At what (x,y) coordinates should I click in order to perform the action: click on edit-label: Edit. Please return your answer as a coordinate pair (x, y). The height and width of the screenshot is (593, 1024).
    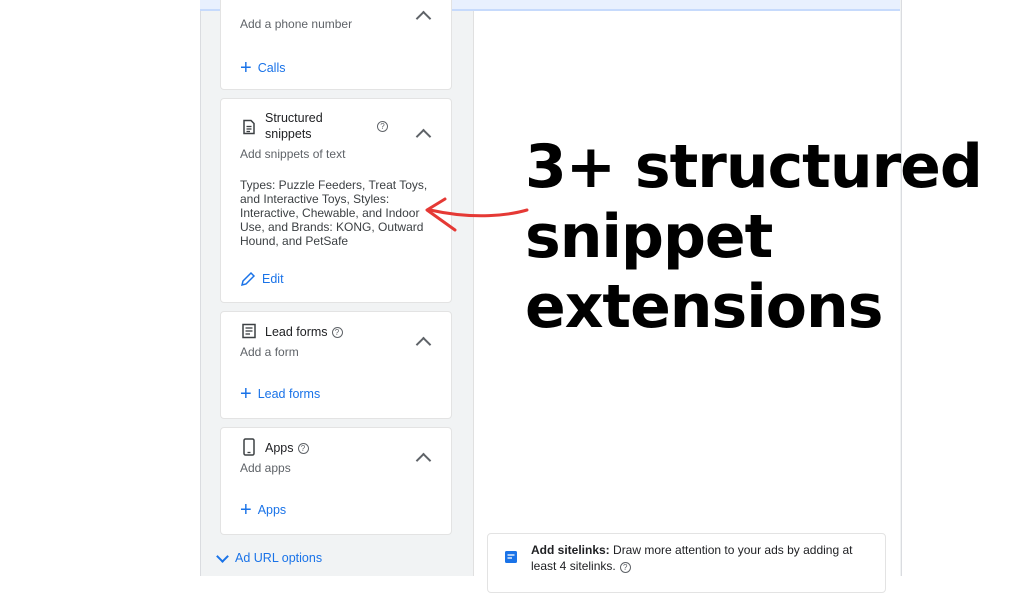
    Looking at the image, I should click on (273, 279).